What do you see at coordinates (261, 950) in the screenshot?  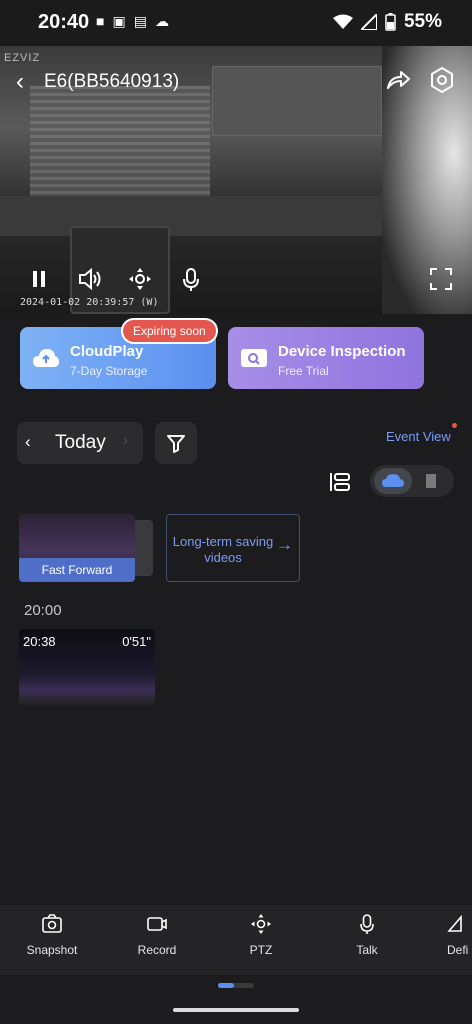 I see `ptz-label: PTZ` at bounding box center [261, 950].